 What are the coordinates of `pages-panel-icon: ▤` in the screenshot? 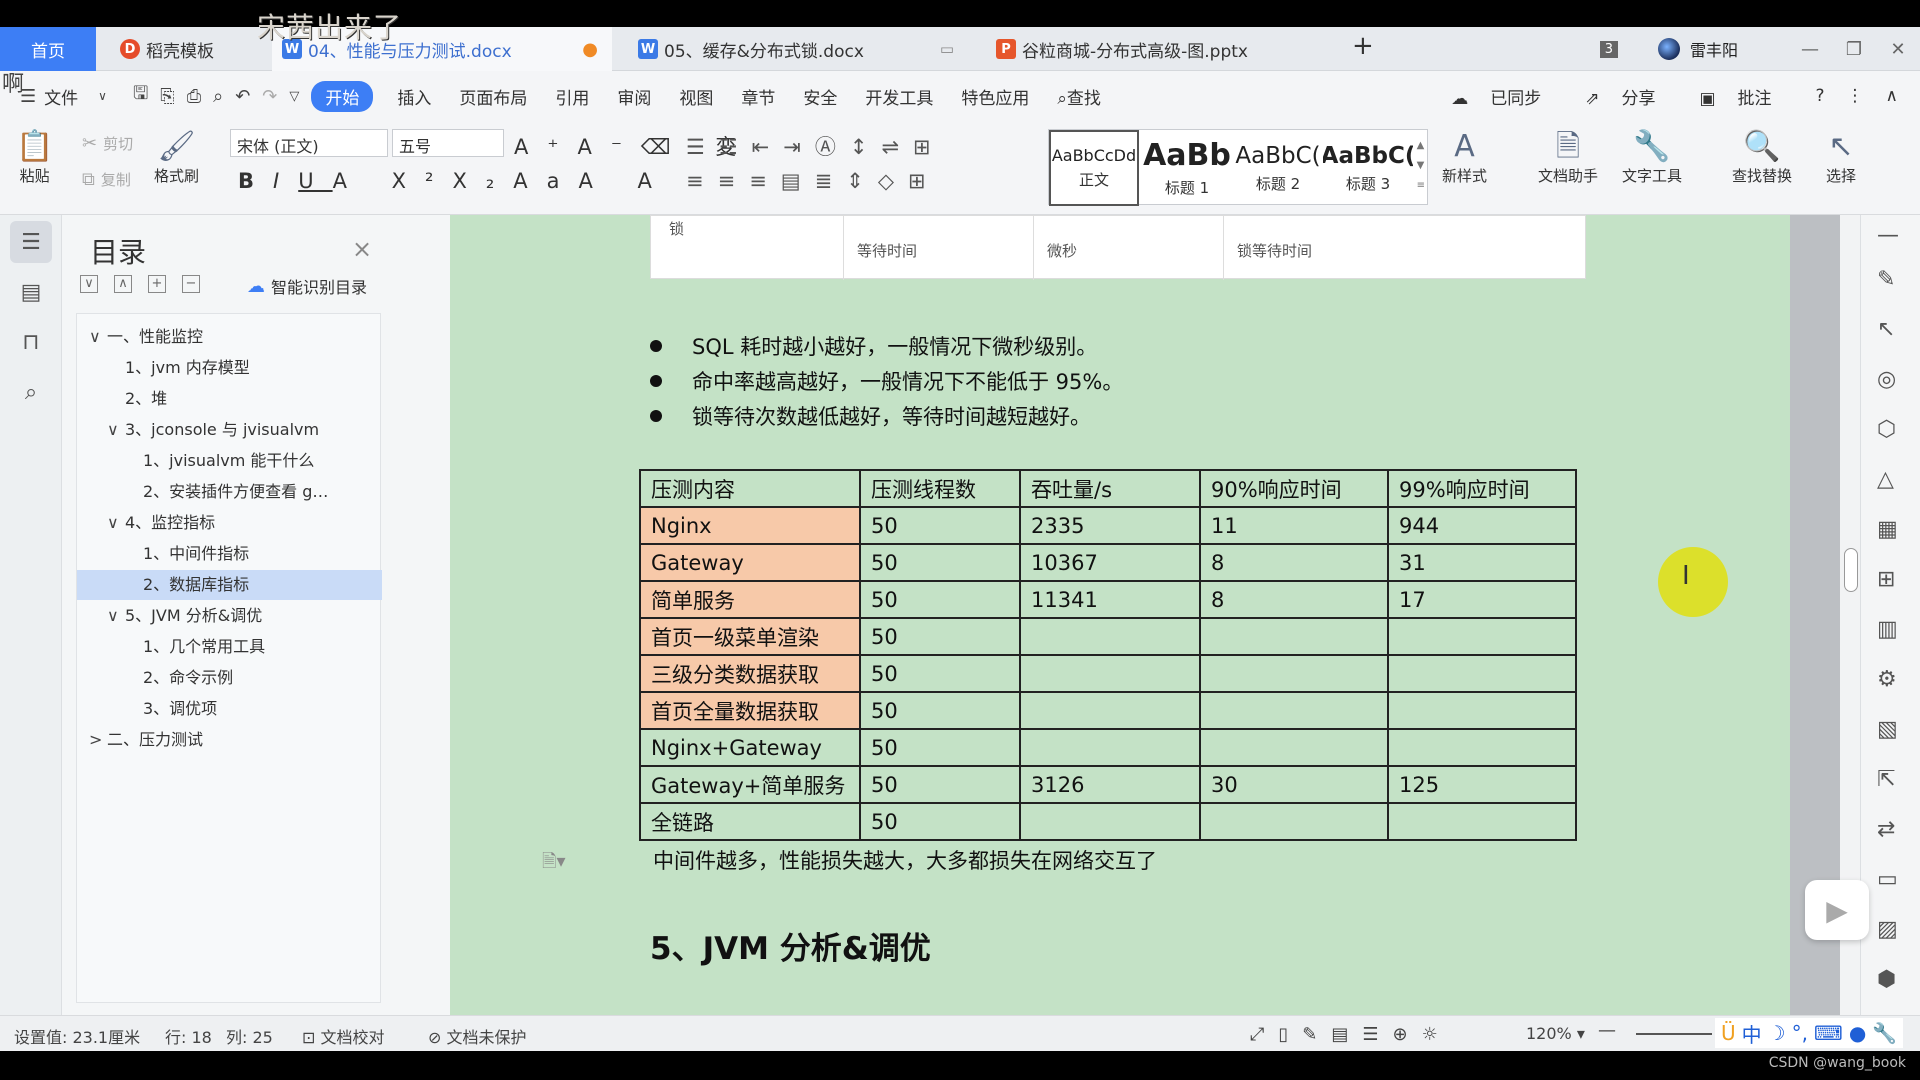 It's located at (31, 292).